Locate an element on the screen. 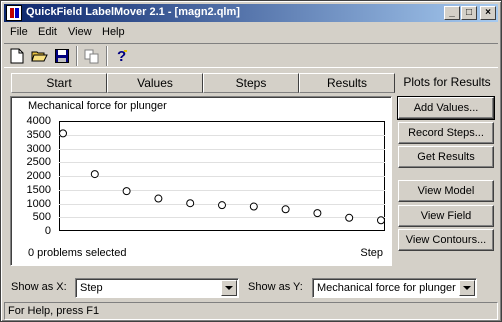 Image resolution: width=502 pixels, height=322 pixels. status-text: For Help, press F1 is located at coordinates (54, 311).